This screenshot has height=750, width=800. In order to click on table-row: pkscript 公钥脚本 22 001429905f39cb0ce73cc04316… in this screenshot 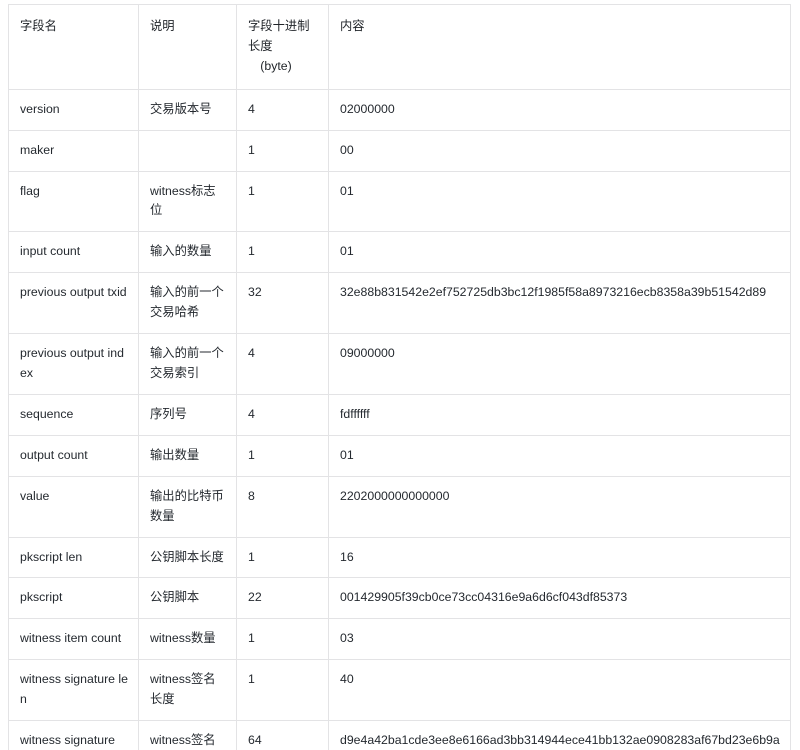, I will do `click(399, 598)`.